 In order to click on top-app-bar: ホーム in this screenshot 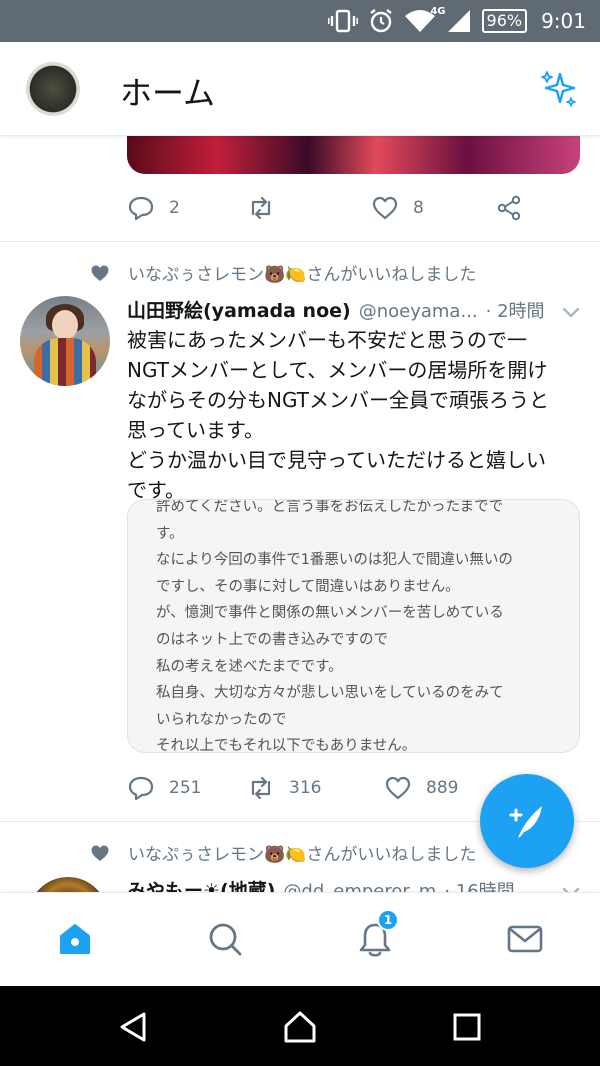, I will do `click(300, 89)`.